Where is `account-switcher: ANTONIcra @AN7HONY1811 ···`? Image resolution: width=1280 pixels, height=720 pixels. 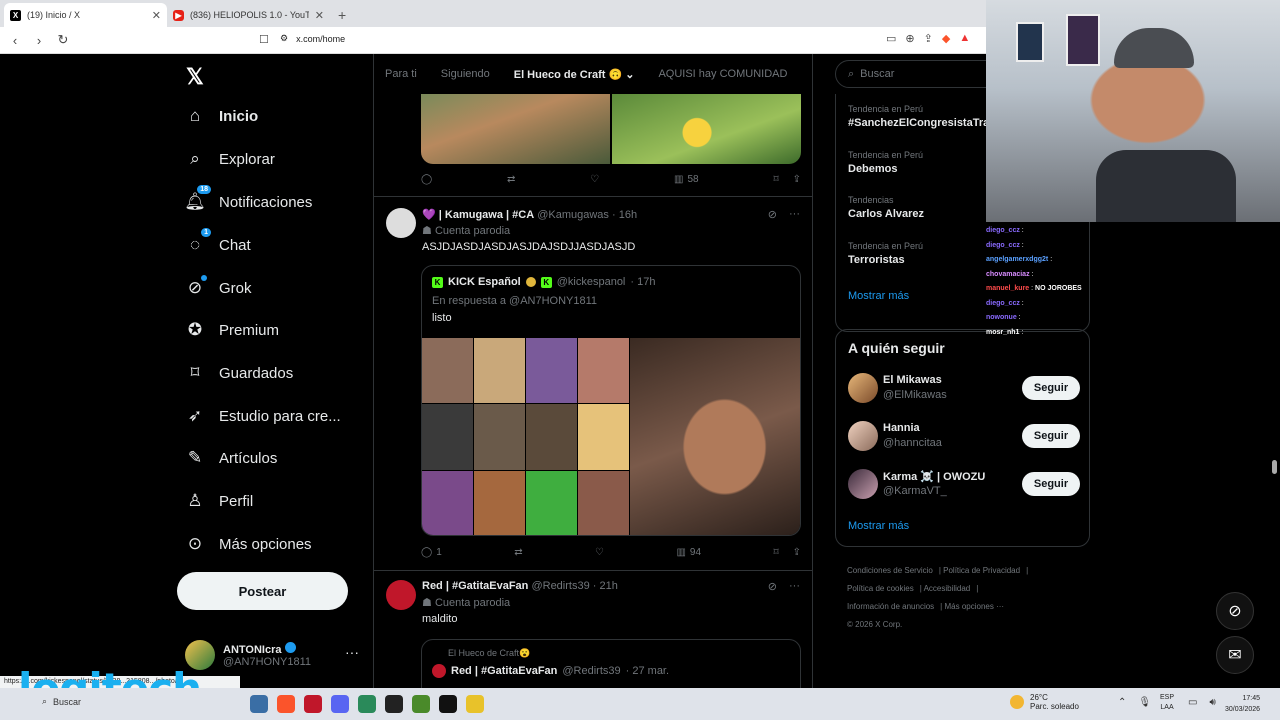
account-switcher: ANTONIcra @AN7HONY1811 ··· is located at coordinates (272, 655).